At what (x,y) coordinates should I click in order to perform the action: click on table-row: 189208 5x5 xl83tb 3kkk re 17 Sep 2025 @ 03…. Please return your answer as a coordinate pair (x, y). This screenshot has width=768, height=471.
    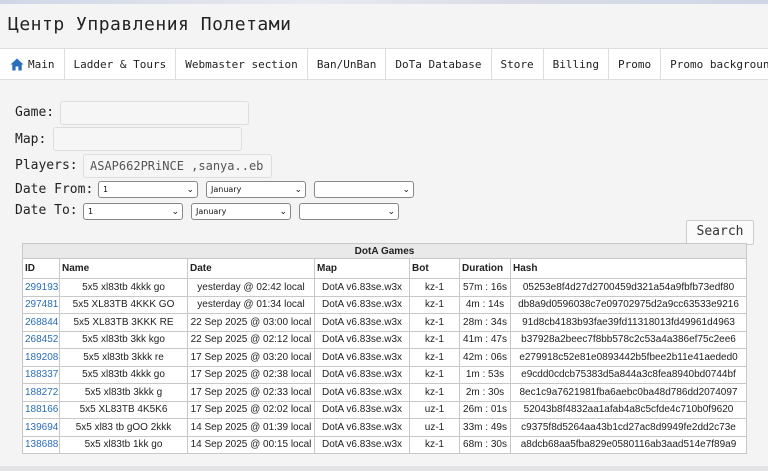
    Looking at the image, I should click on (385, 357).